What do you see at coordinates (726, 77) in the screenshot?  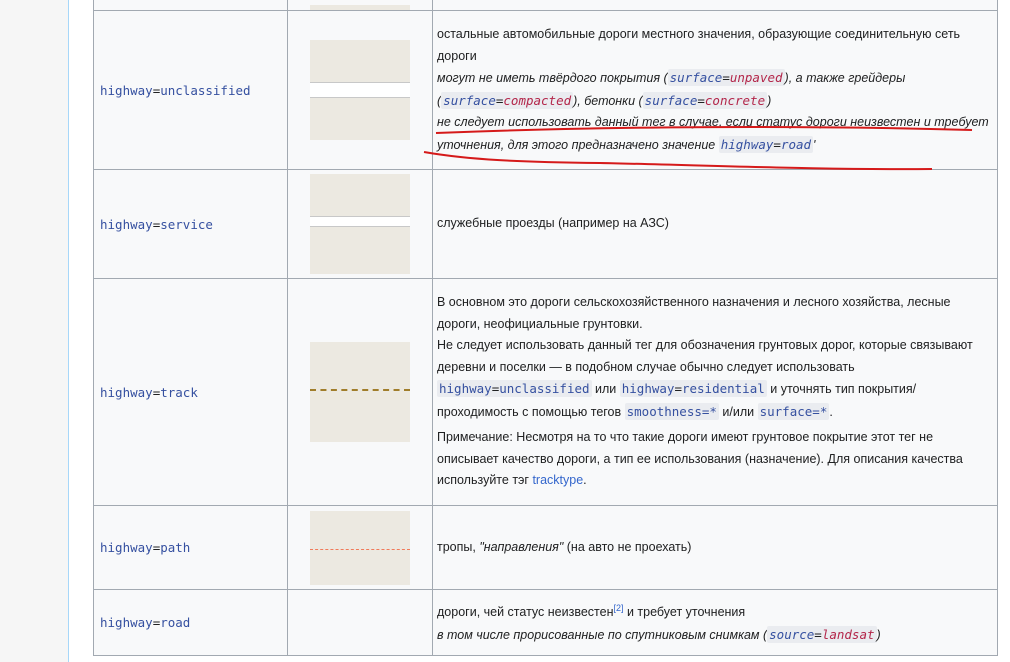 I see `tag-surface-unpaved: surface=unpaved` at bounding box center [726, 77].